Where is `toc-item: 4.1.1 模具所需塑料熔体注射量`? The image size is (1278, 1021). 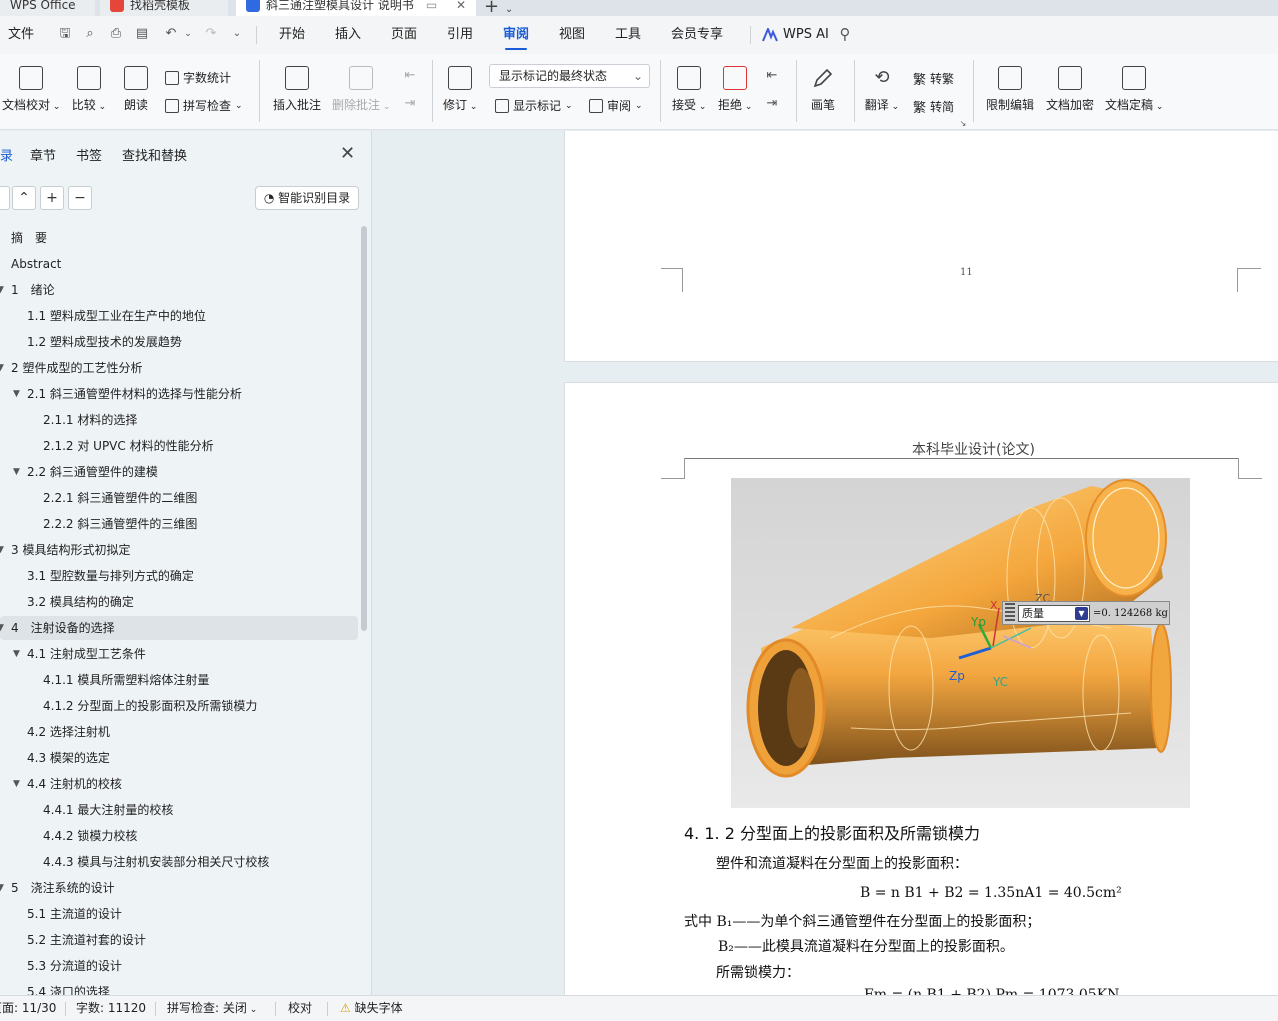
toc-item: 4.1.1 模具所需塑料熔体注射量 is located at coordinates (179, 680).